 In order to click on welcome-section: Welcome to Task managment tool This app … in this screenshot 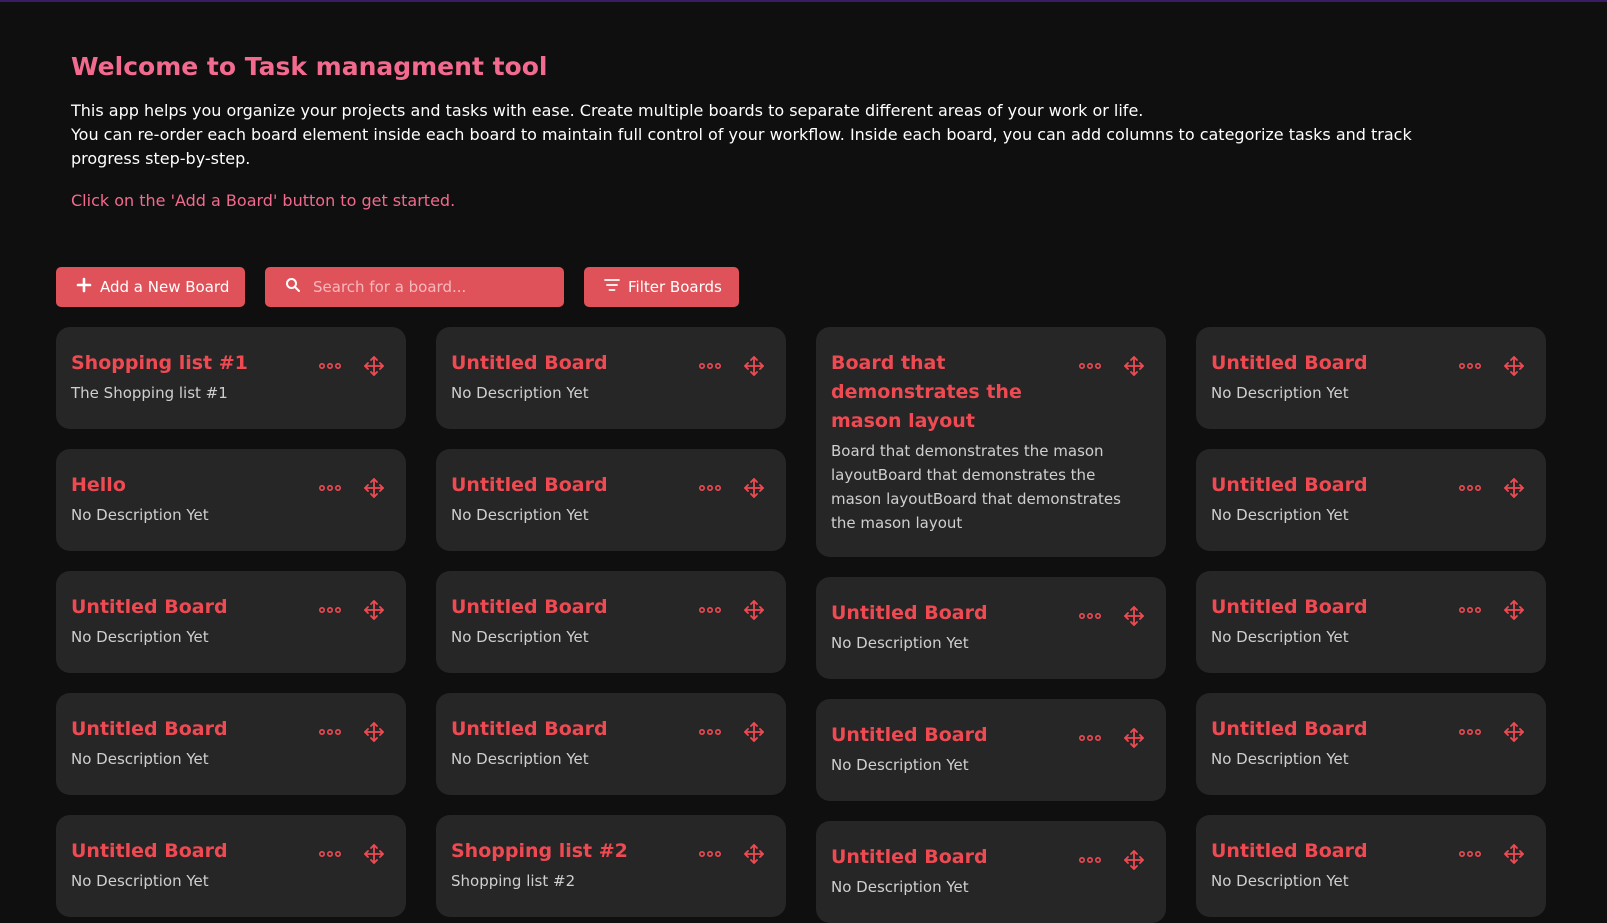, I will do `click(751, 130)`.